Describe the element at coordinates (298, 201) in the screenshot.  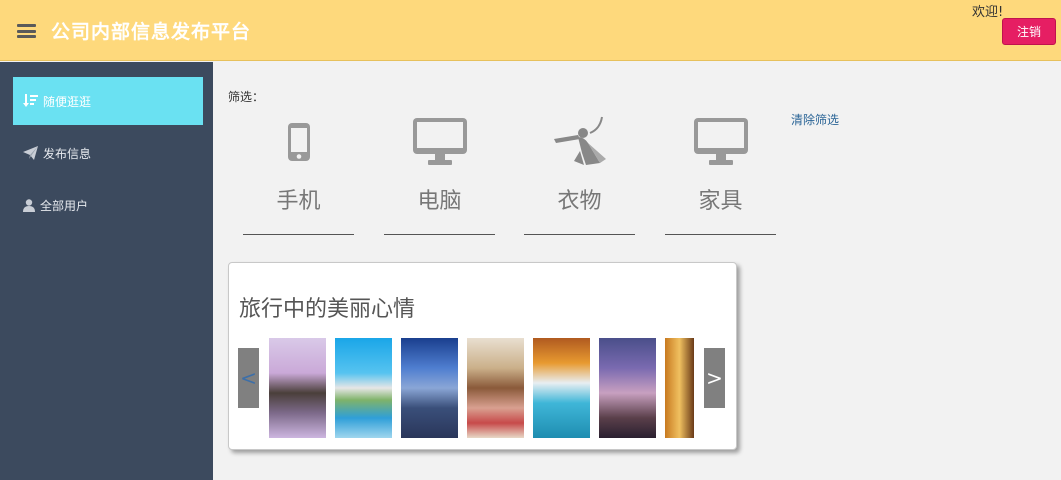
I see `category-label: 手机` at that location.